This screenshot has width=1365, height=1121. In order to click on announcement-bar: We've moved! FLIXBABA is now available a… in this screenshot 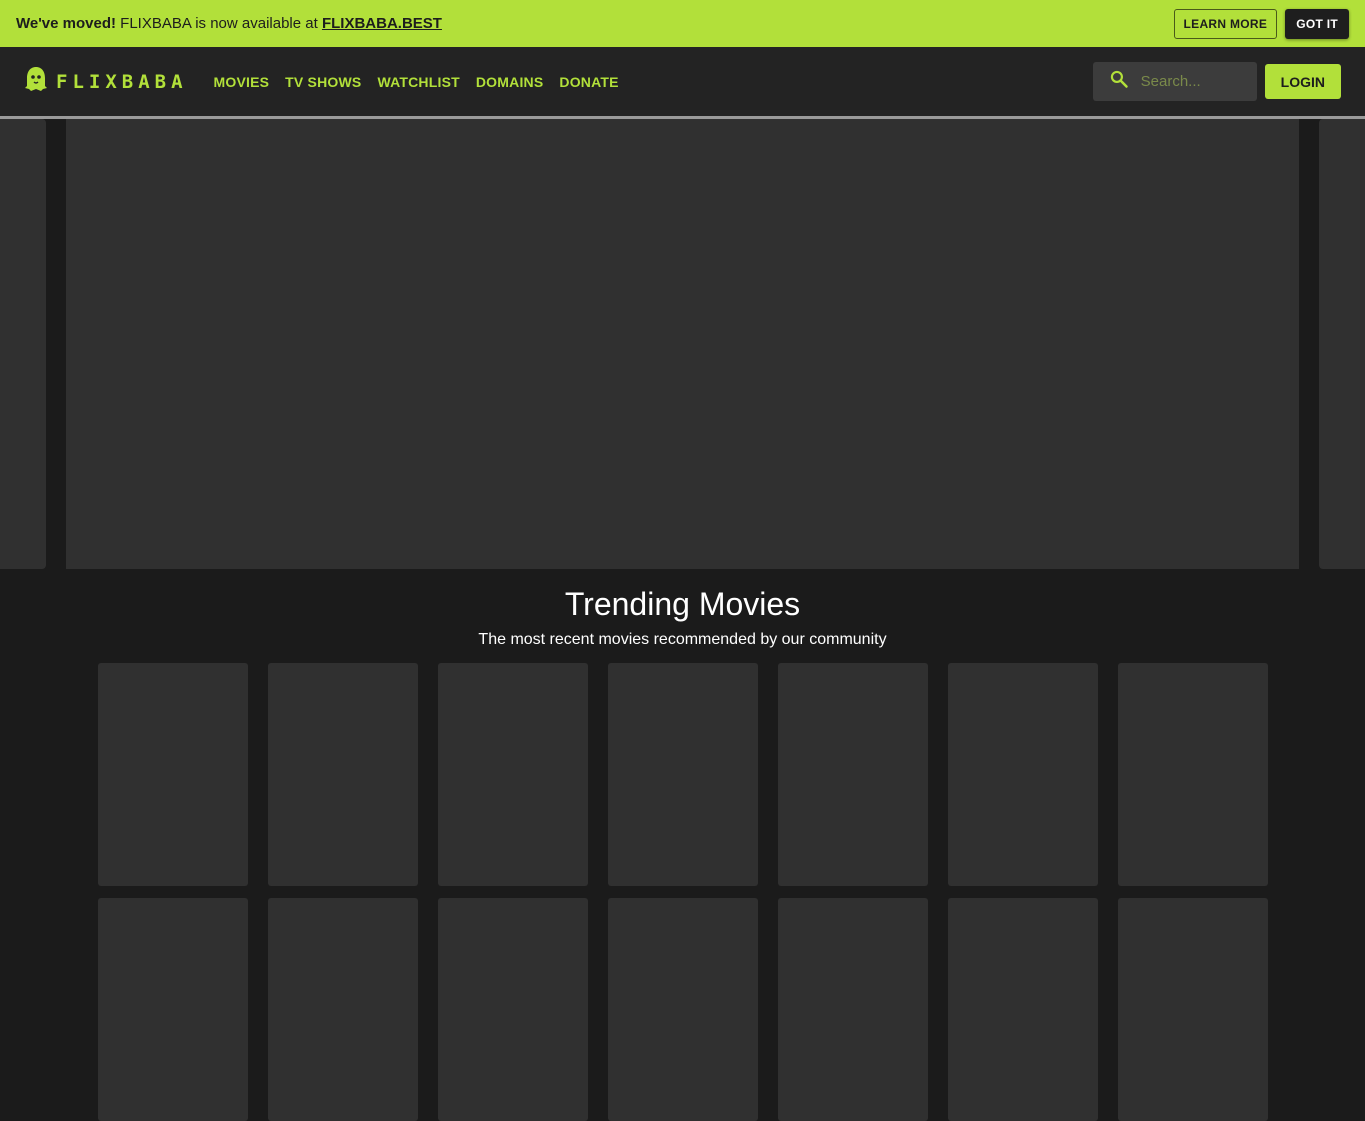, I will do `click(682, 23)`.